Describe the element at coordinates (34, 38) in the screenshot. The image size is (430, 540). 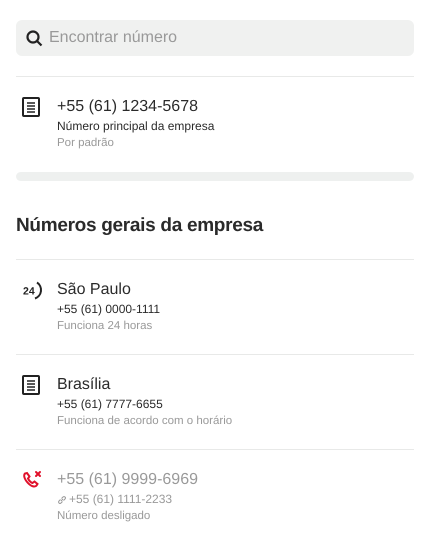
I see `search-icon` at that location.